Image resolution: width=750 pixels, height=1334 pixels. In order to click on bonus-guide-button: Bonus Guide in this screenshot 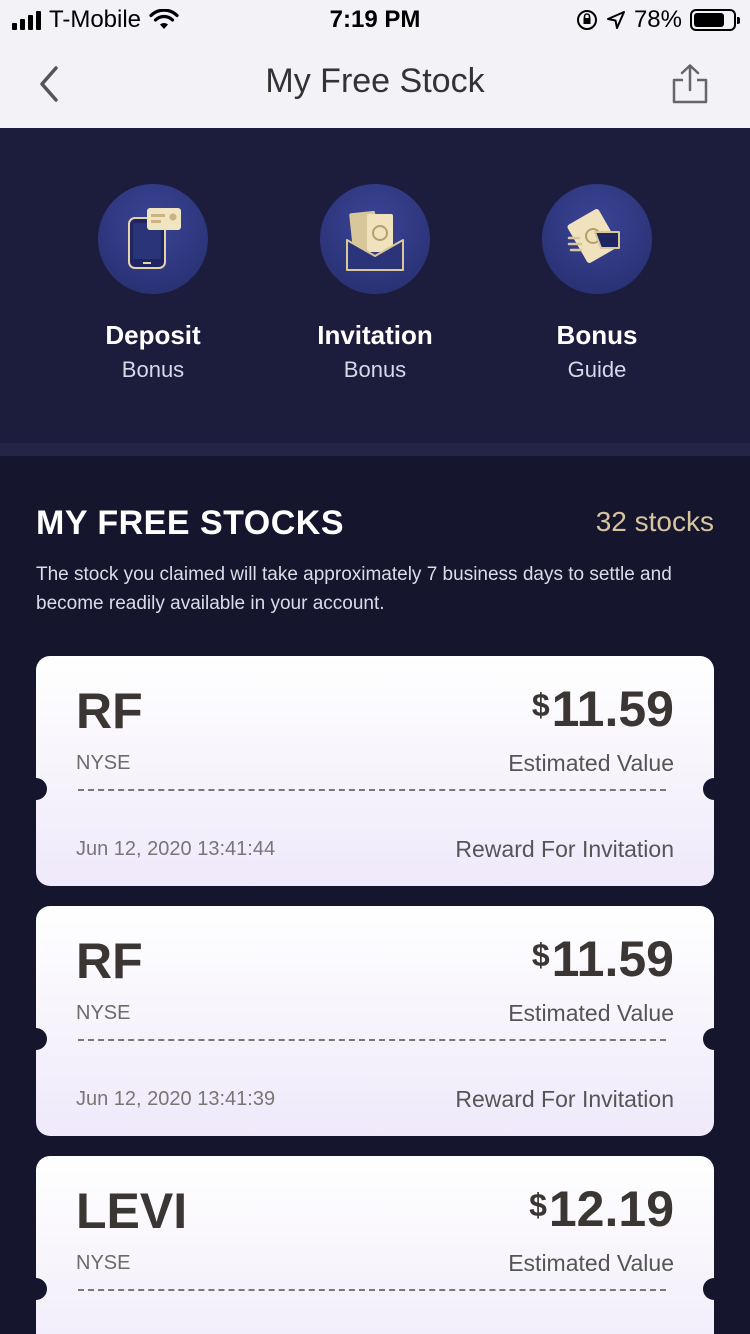, I will do `click(597, 283)`.